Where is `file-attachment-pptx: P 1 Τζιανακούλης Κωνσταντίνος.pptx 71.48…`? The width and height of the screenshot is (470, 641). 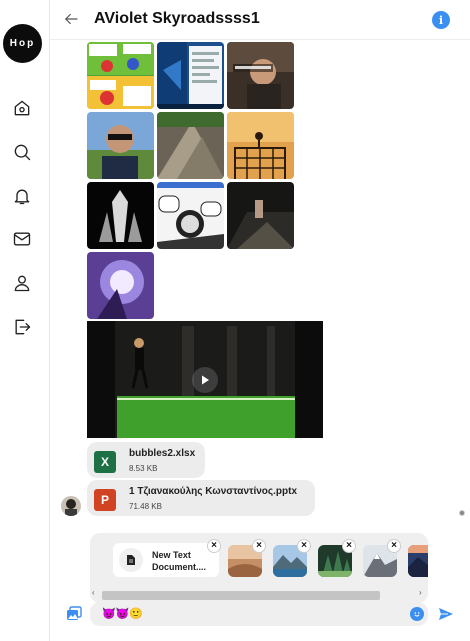 file-attachment-pptx: P 1 Τζιανακούλης Κωνσταντίνος.pptx 71.48… is located at coordinates (201, 498).